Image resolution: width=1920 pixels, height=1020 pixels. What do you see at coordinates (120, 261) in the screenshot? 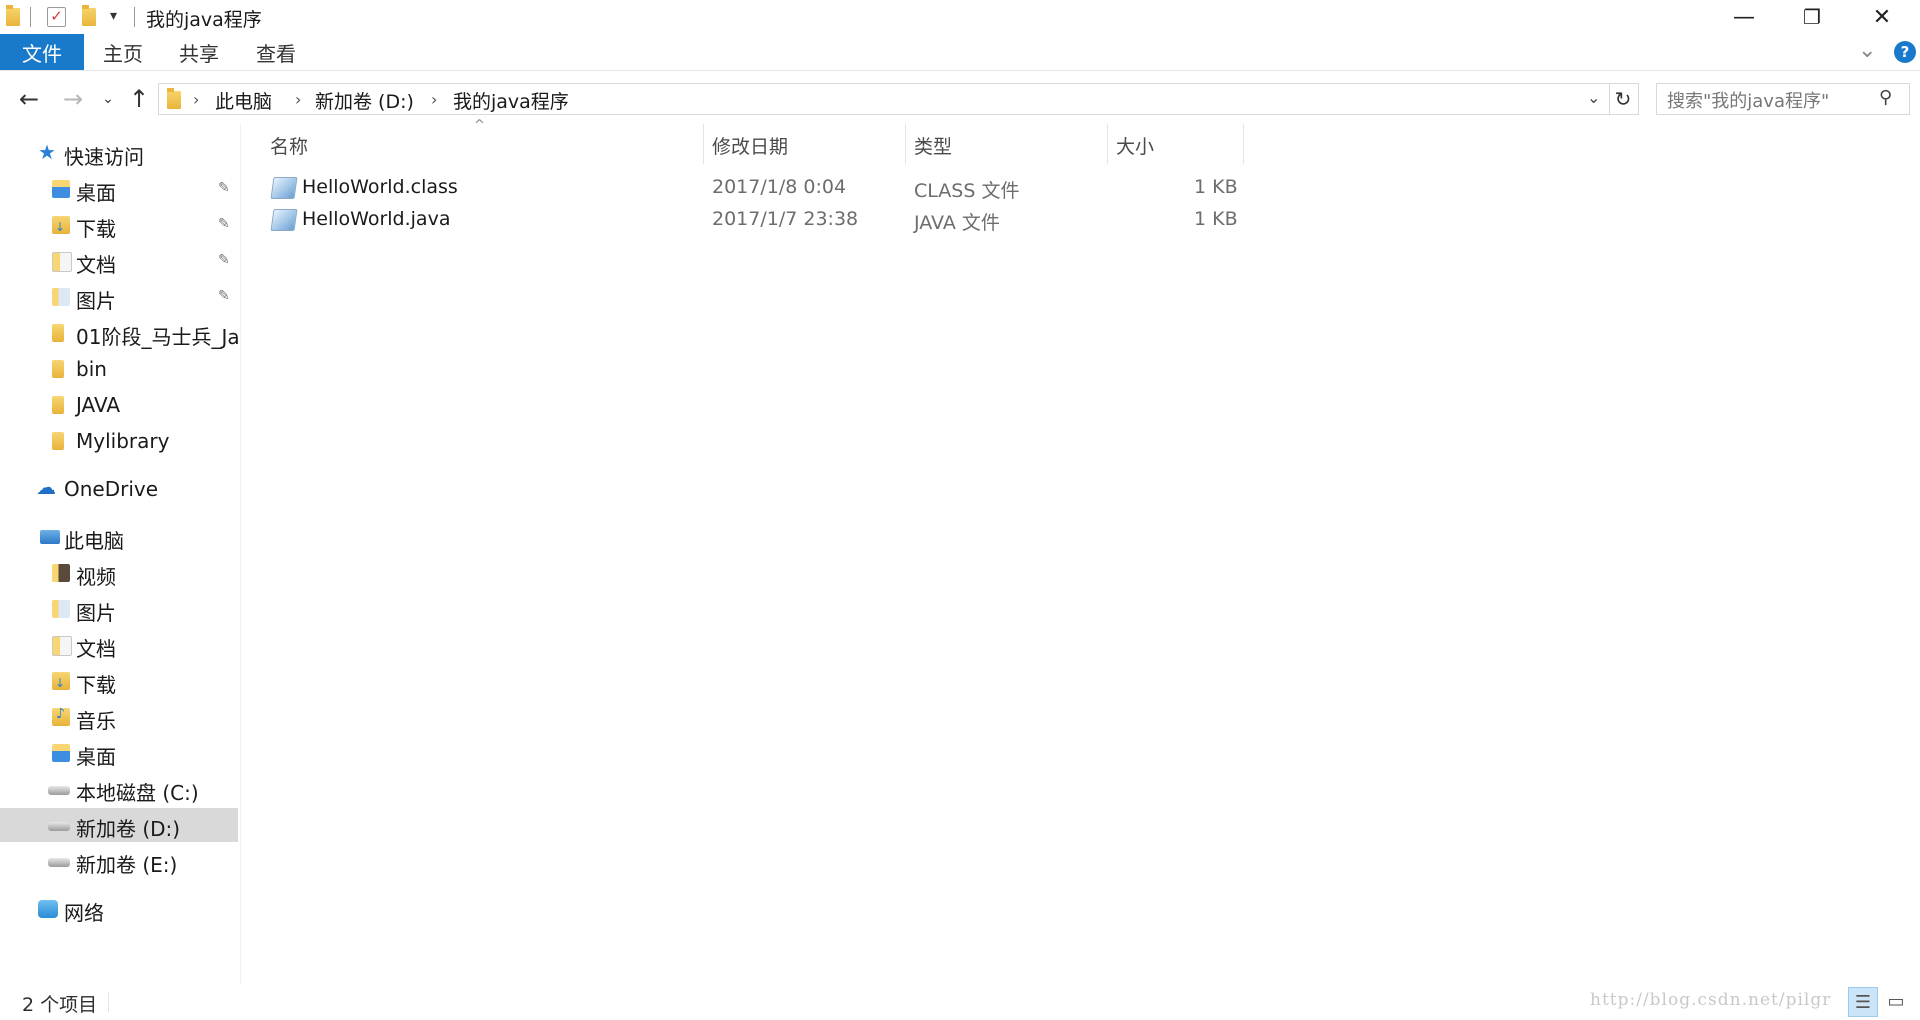
I see `sidebar-item-documents: 文档 ✎` at bounding box center [120, 261].